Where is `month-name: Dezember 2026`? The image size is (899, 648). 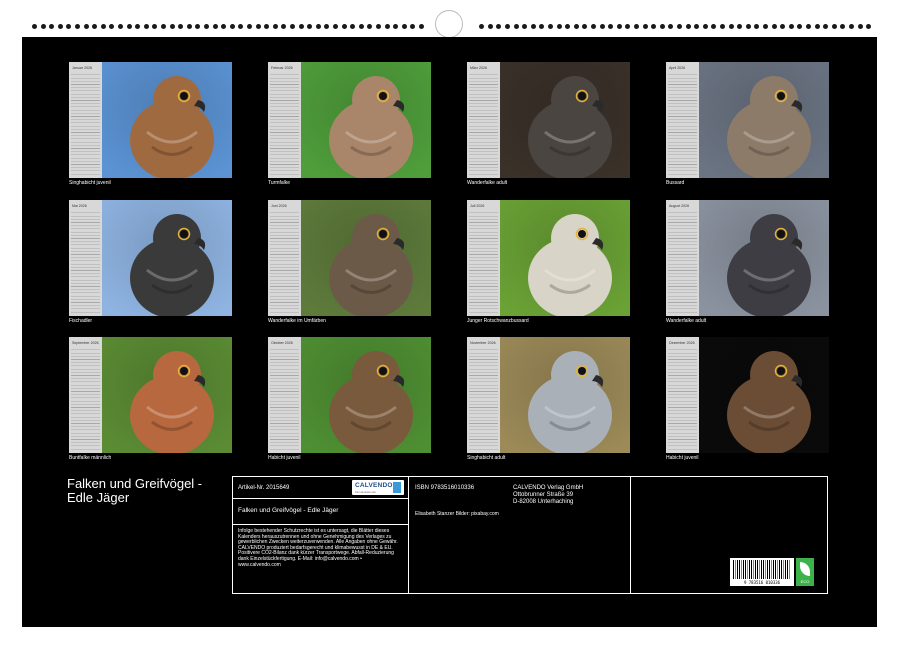
month-name: Dezember 2026 is located at coordinates (682, 343).